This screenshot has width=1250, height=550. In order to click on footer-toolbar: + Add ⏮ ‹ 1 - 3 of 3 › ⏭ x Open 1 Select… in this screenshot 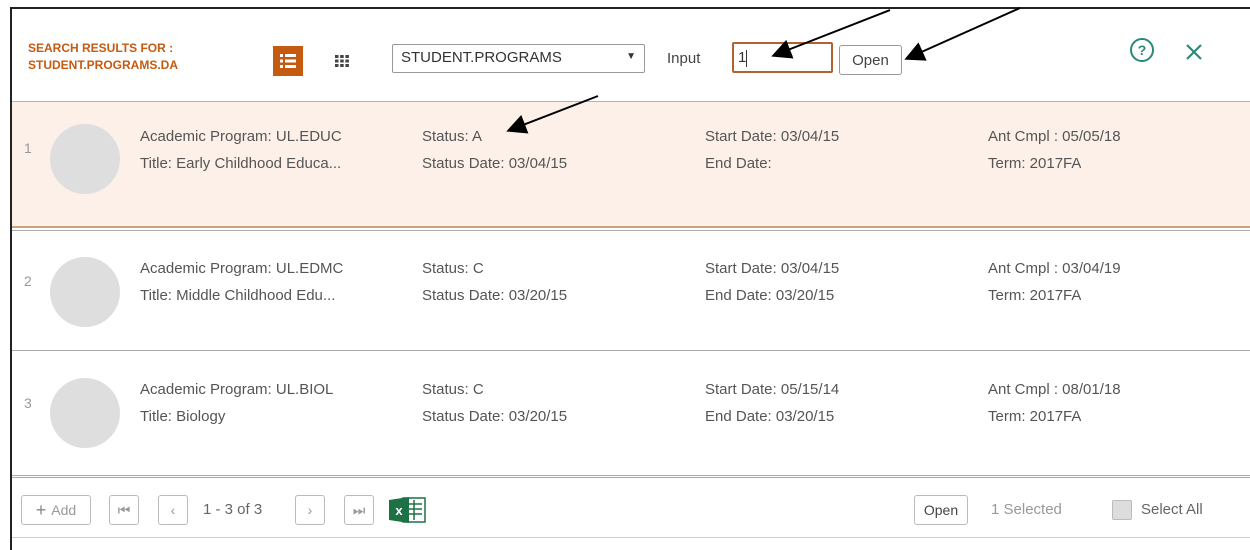, I will do `click(631, 506)`.